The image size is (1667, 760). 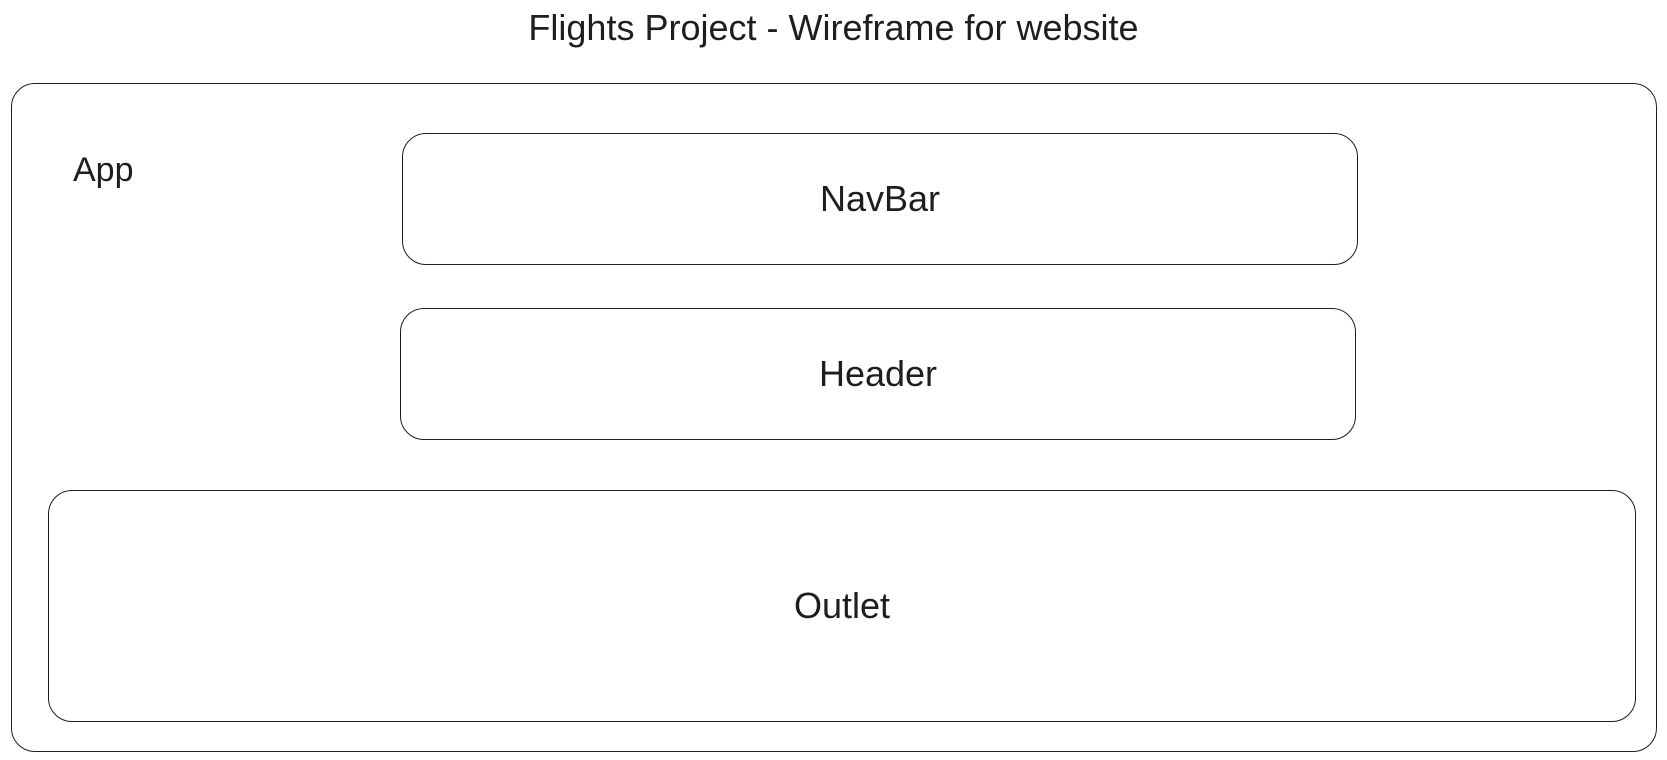 I want to click on outlet-label: Outlet, so click(x=842, y=605).